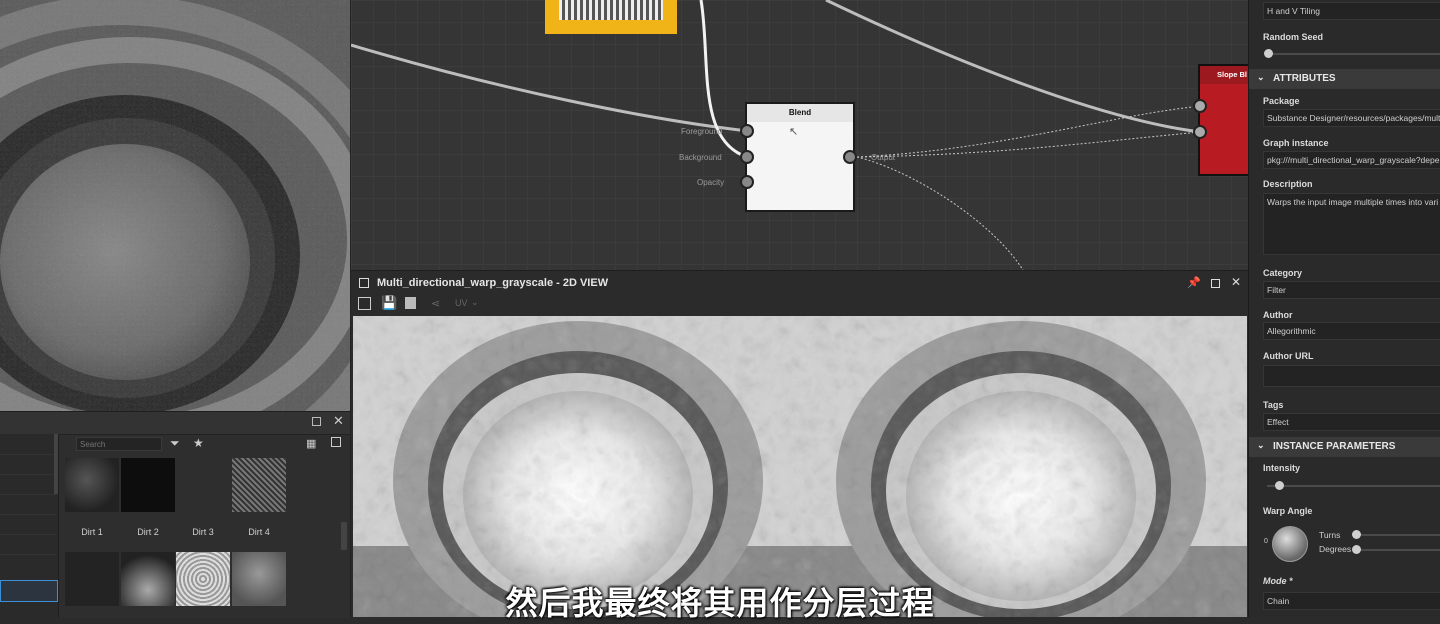 The height and width of the screenshot is (624, 1440). I want to click on library-titlebar: ✕, so click(175, 423).